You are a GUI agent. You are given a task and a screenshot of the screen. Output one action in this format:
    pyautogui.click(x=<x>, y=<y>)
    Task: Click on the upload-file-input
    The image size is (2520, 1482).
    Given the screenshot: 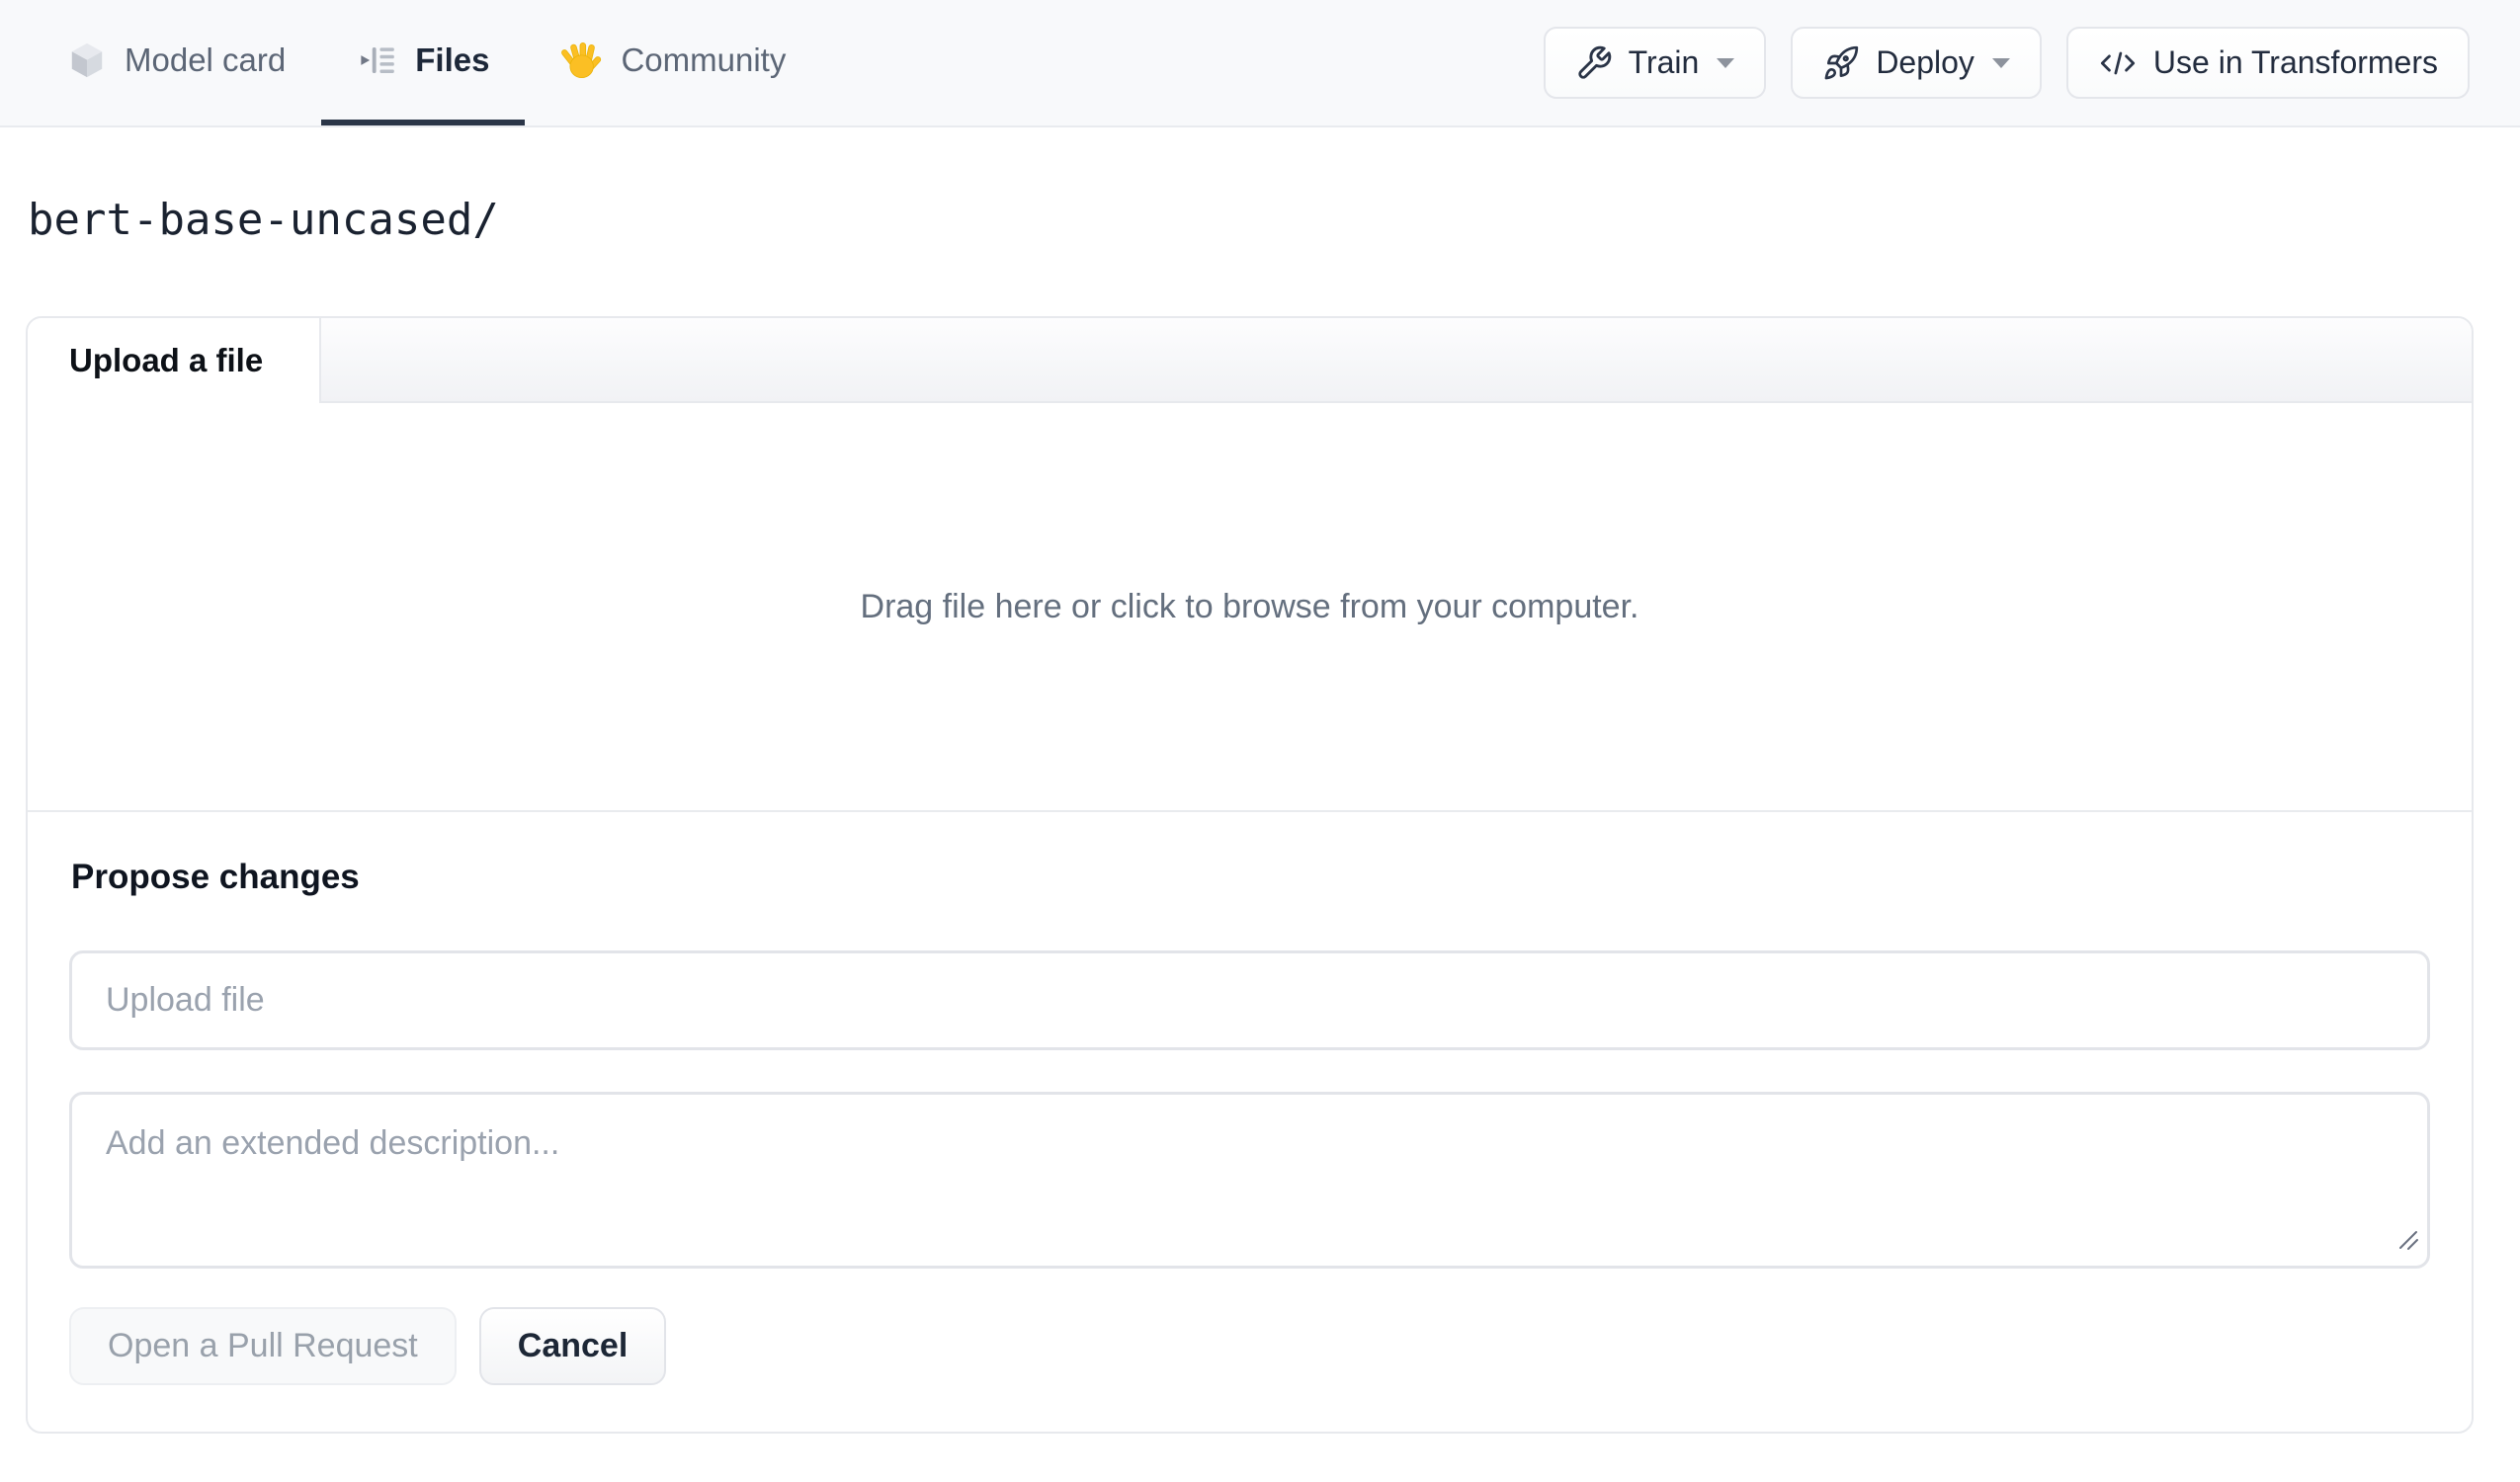 What is the action you would take?
    pyautogui.click(x=1249, y=1000)
    